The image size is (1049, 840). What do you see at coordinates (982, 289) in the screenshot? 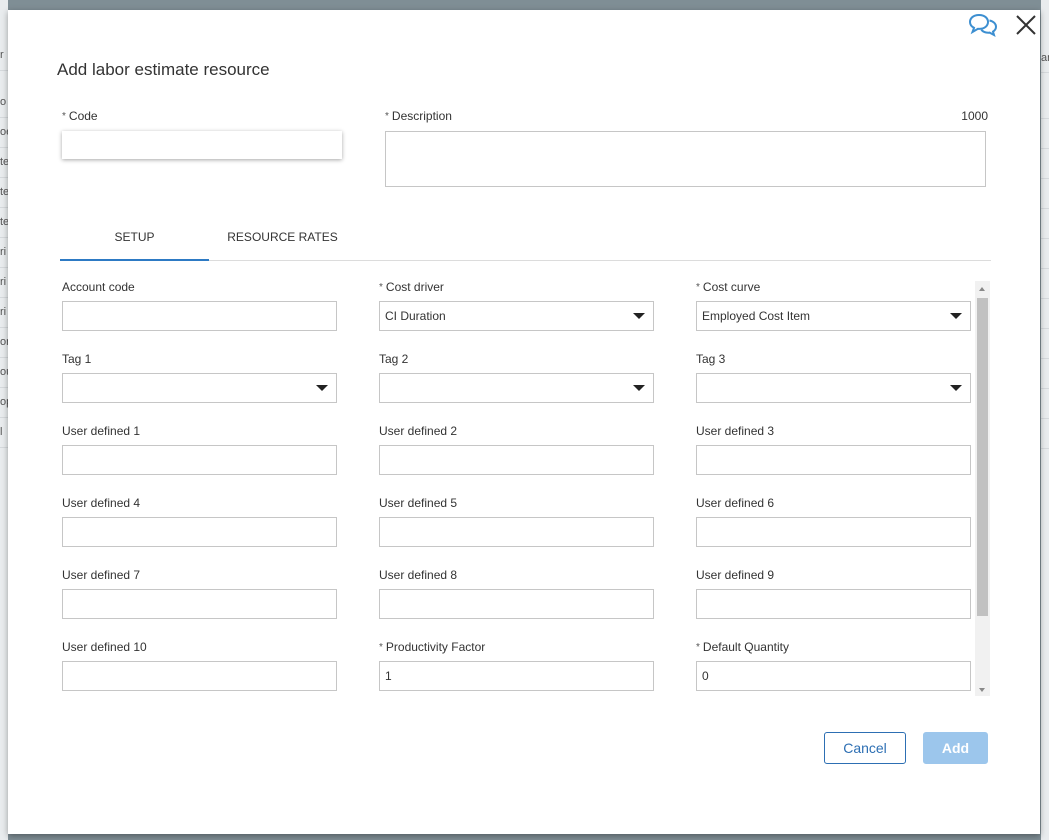
I see `scroll-up-arrow-icon` at bounding box center [982, 289].